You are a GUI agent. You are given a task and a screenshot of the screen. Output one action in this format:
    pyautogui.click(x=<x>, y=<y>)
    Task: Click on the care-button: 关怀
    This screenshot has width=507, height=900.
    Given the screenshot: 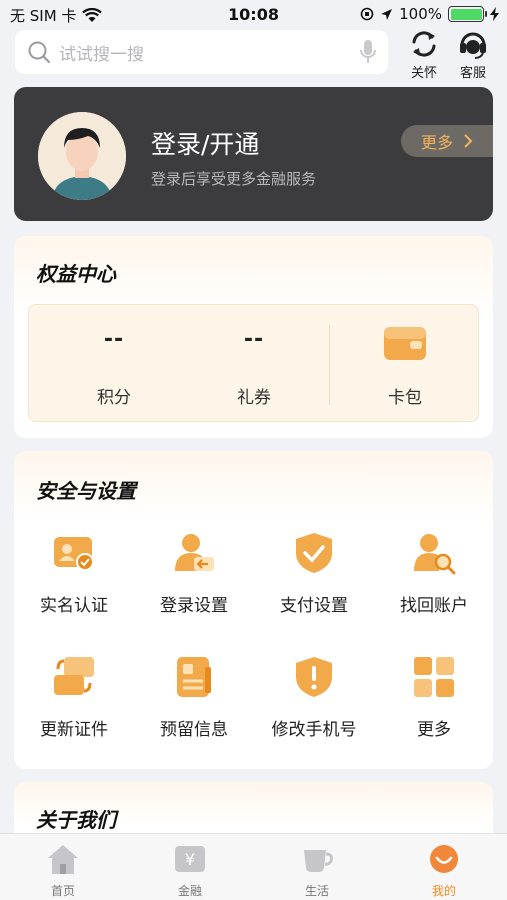 What is the action you would take?
    pyautogui.click(x=424, y=54)
    